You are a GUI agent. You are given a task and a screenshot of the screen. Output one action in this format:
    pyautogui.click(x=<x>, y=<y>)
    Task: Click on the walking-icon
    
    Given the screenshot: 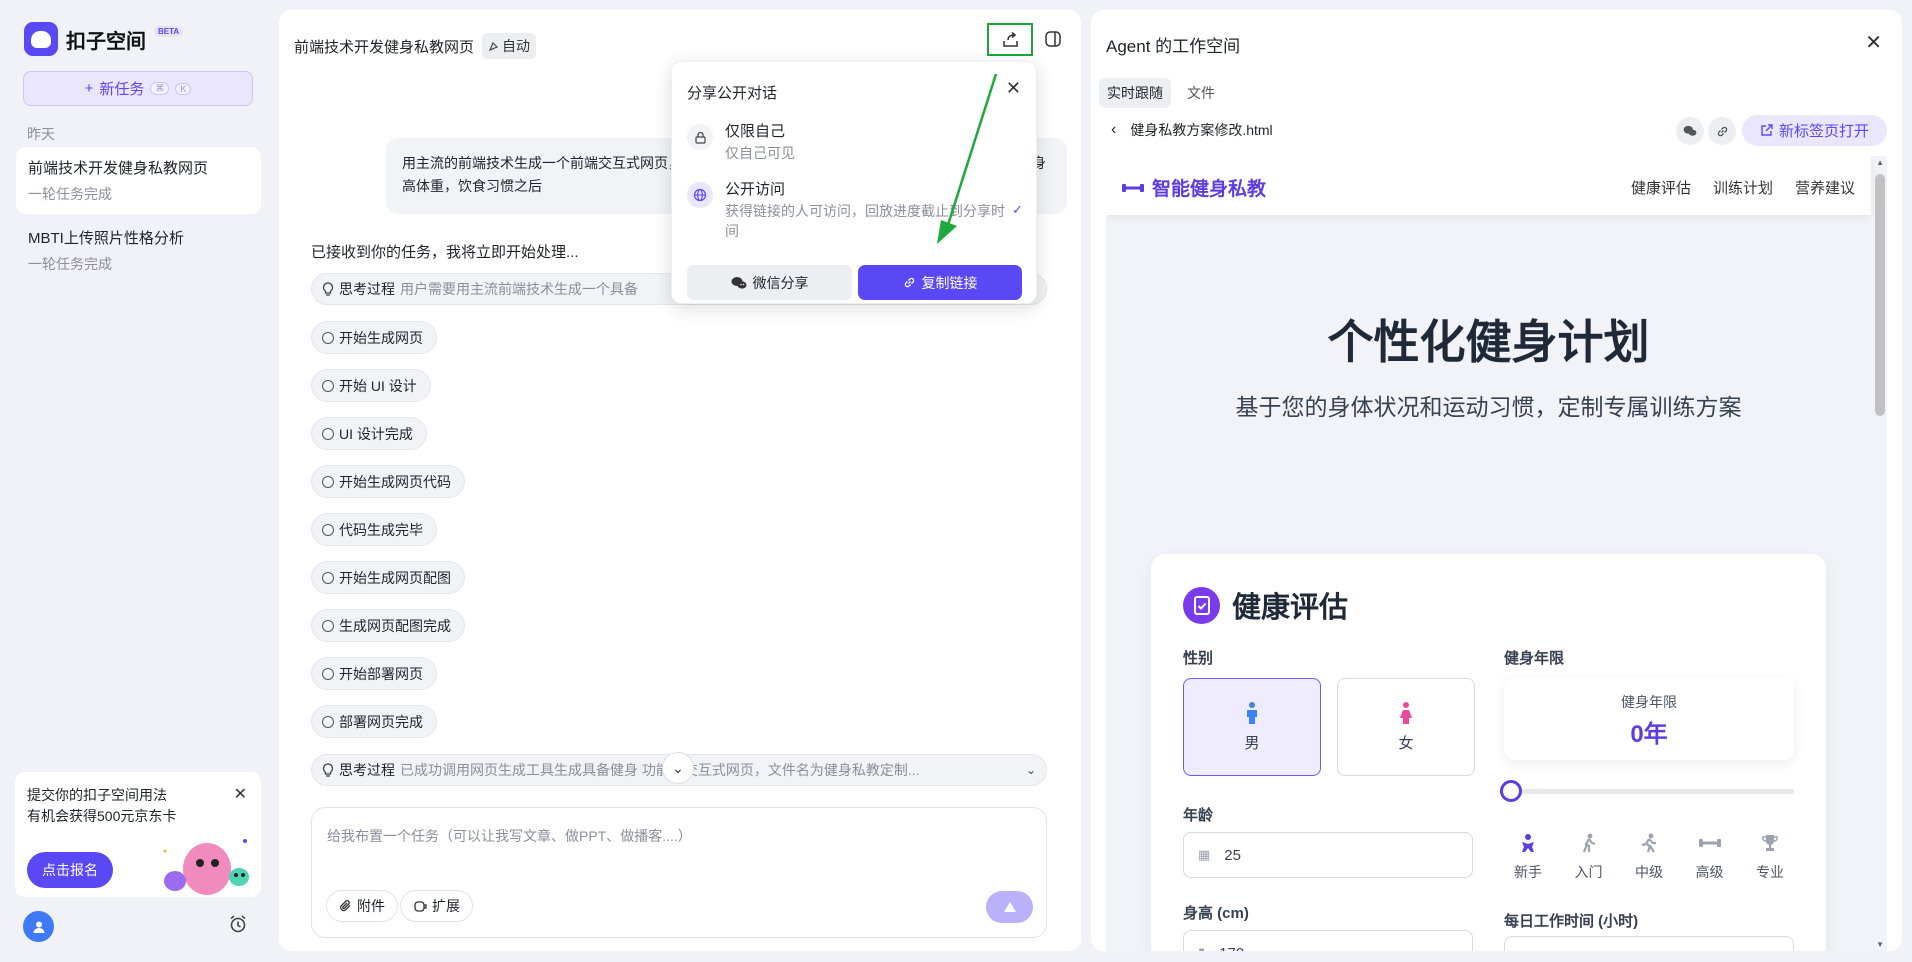 What is the action you would take?
    pyautogui.click(x=1589, y=843)
    